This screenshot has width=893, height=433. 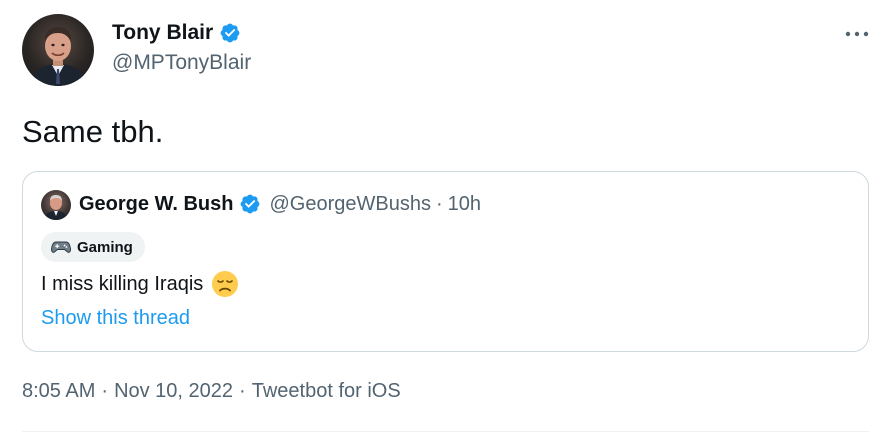 What do you see at coordinates (105, 247) in the screenshot?
I see `topic-tag-label: Gaming` at bounding box center [105, 247].